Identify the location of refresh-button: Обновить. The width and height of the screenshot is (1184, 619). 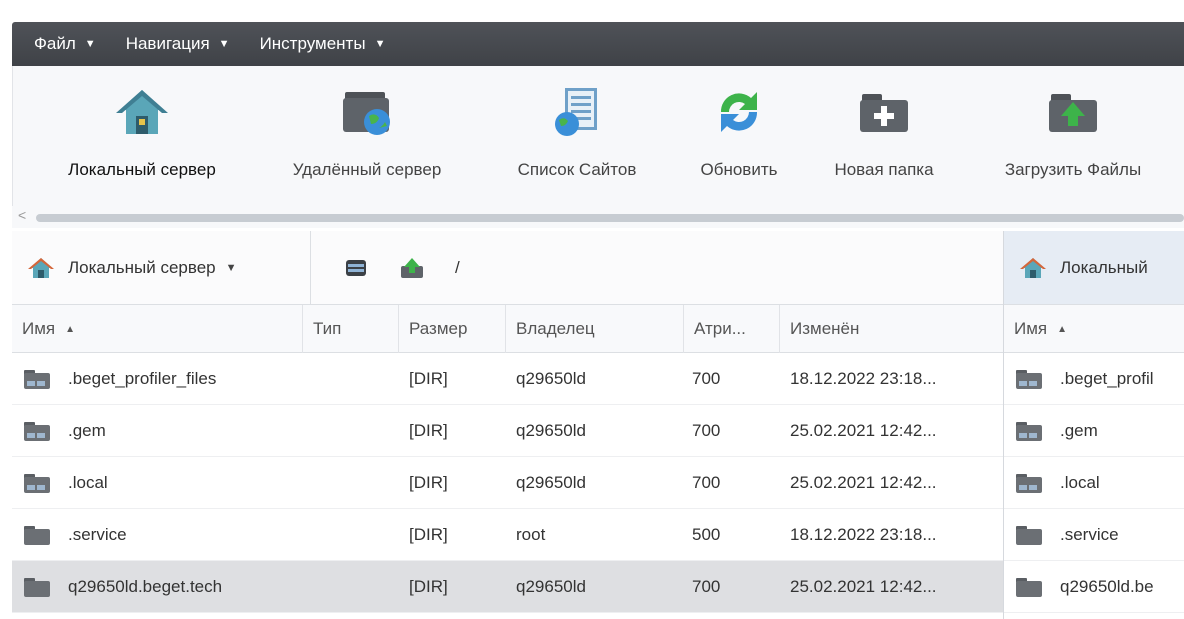
(739, 136).